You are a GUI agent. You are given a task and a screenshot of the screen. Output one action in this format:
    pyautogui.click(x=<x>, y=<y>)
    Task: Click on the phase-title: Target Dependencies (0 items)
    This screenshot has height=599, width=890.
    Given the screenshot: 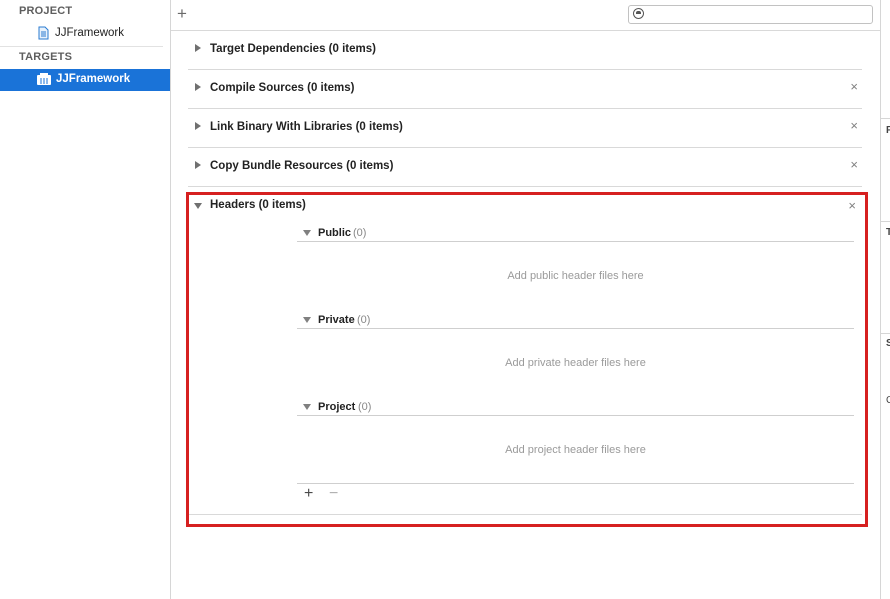 What is the action you would take?
    pyautogui.click(x=293, y=49)
    